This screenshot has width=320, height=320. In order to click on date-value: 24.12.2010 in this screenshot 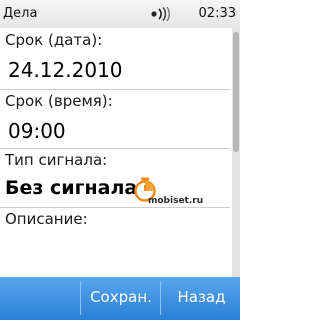, I will do `click(65, 70)`.